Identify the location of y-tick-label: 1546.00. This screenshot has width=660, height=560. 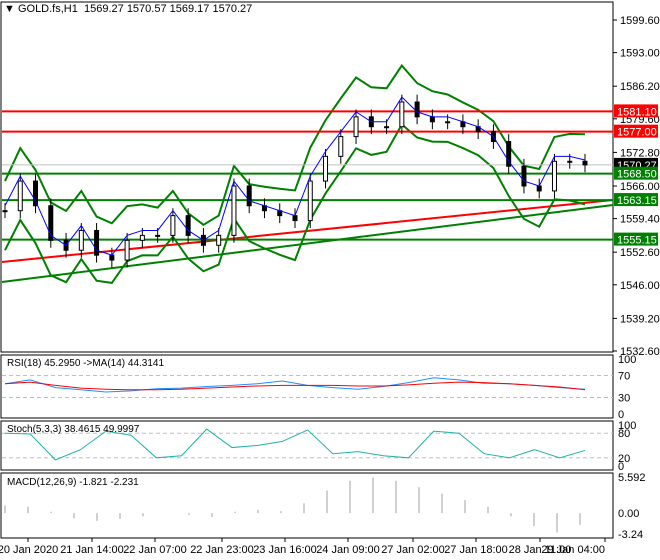
(640, 286).